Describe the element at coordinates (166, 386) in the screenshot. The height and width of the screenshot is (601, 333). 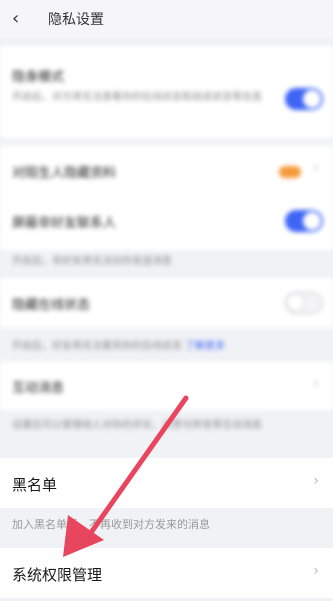
I see `interaction-card: 互动消息 ›` at that location.